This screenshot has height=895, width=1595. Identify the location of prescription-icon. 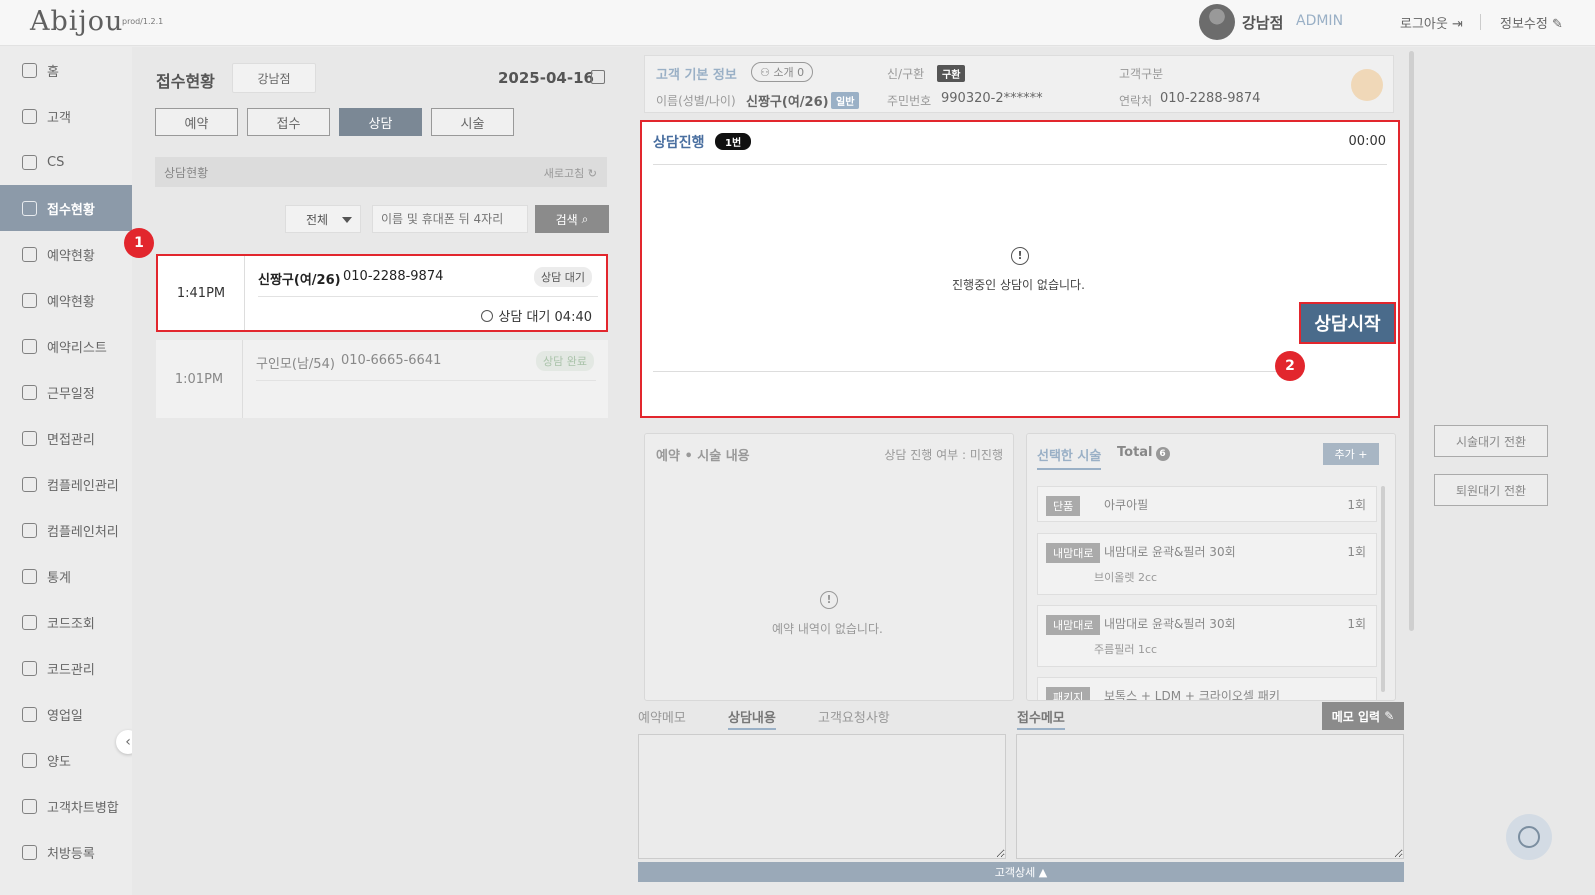
(29, 852).